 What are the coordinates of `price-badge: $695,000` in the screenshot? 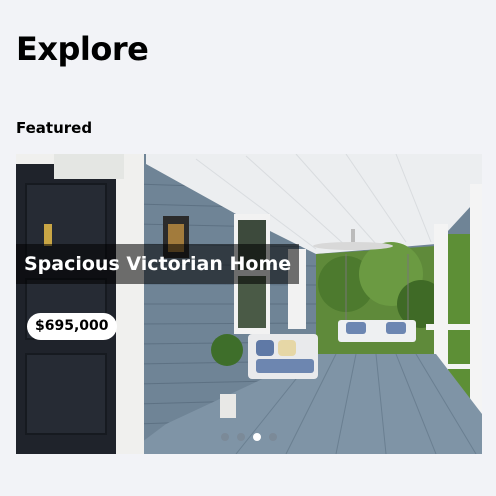 It's located at (72, 326).